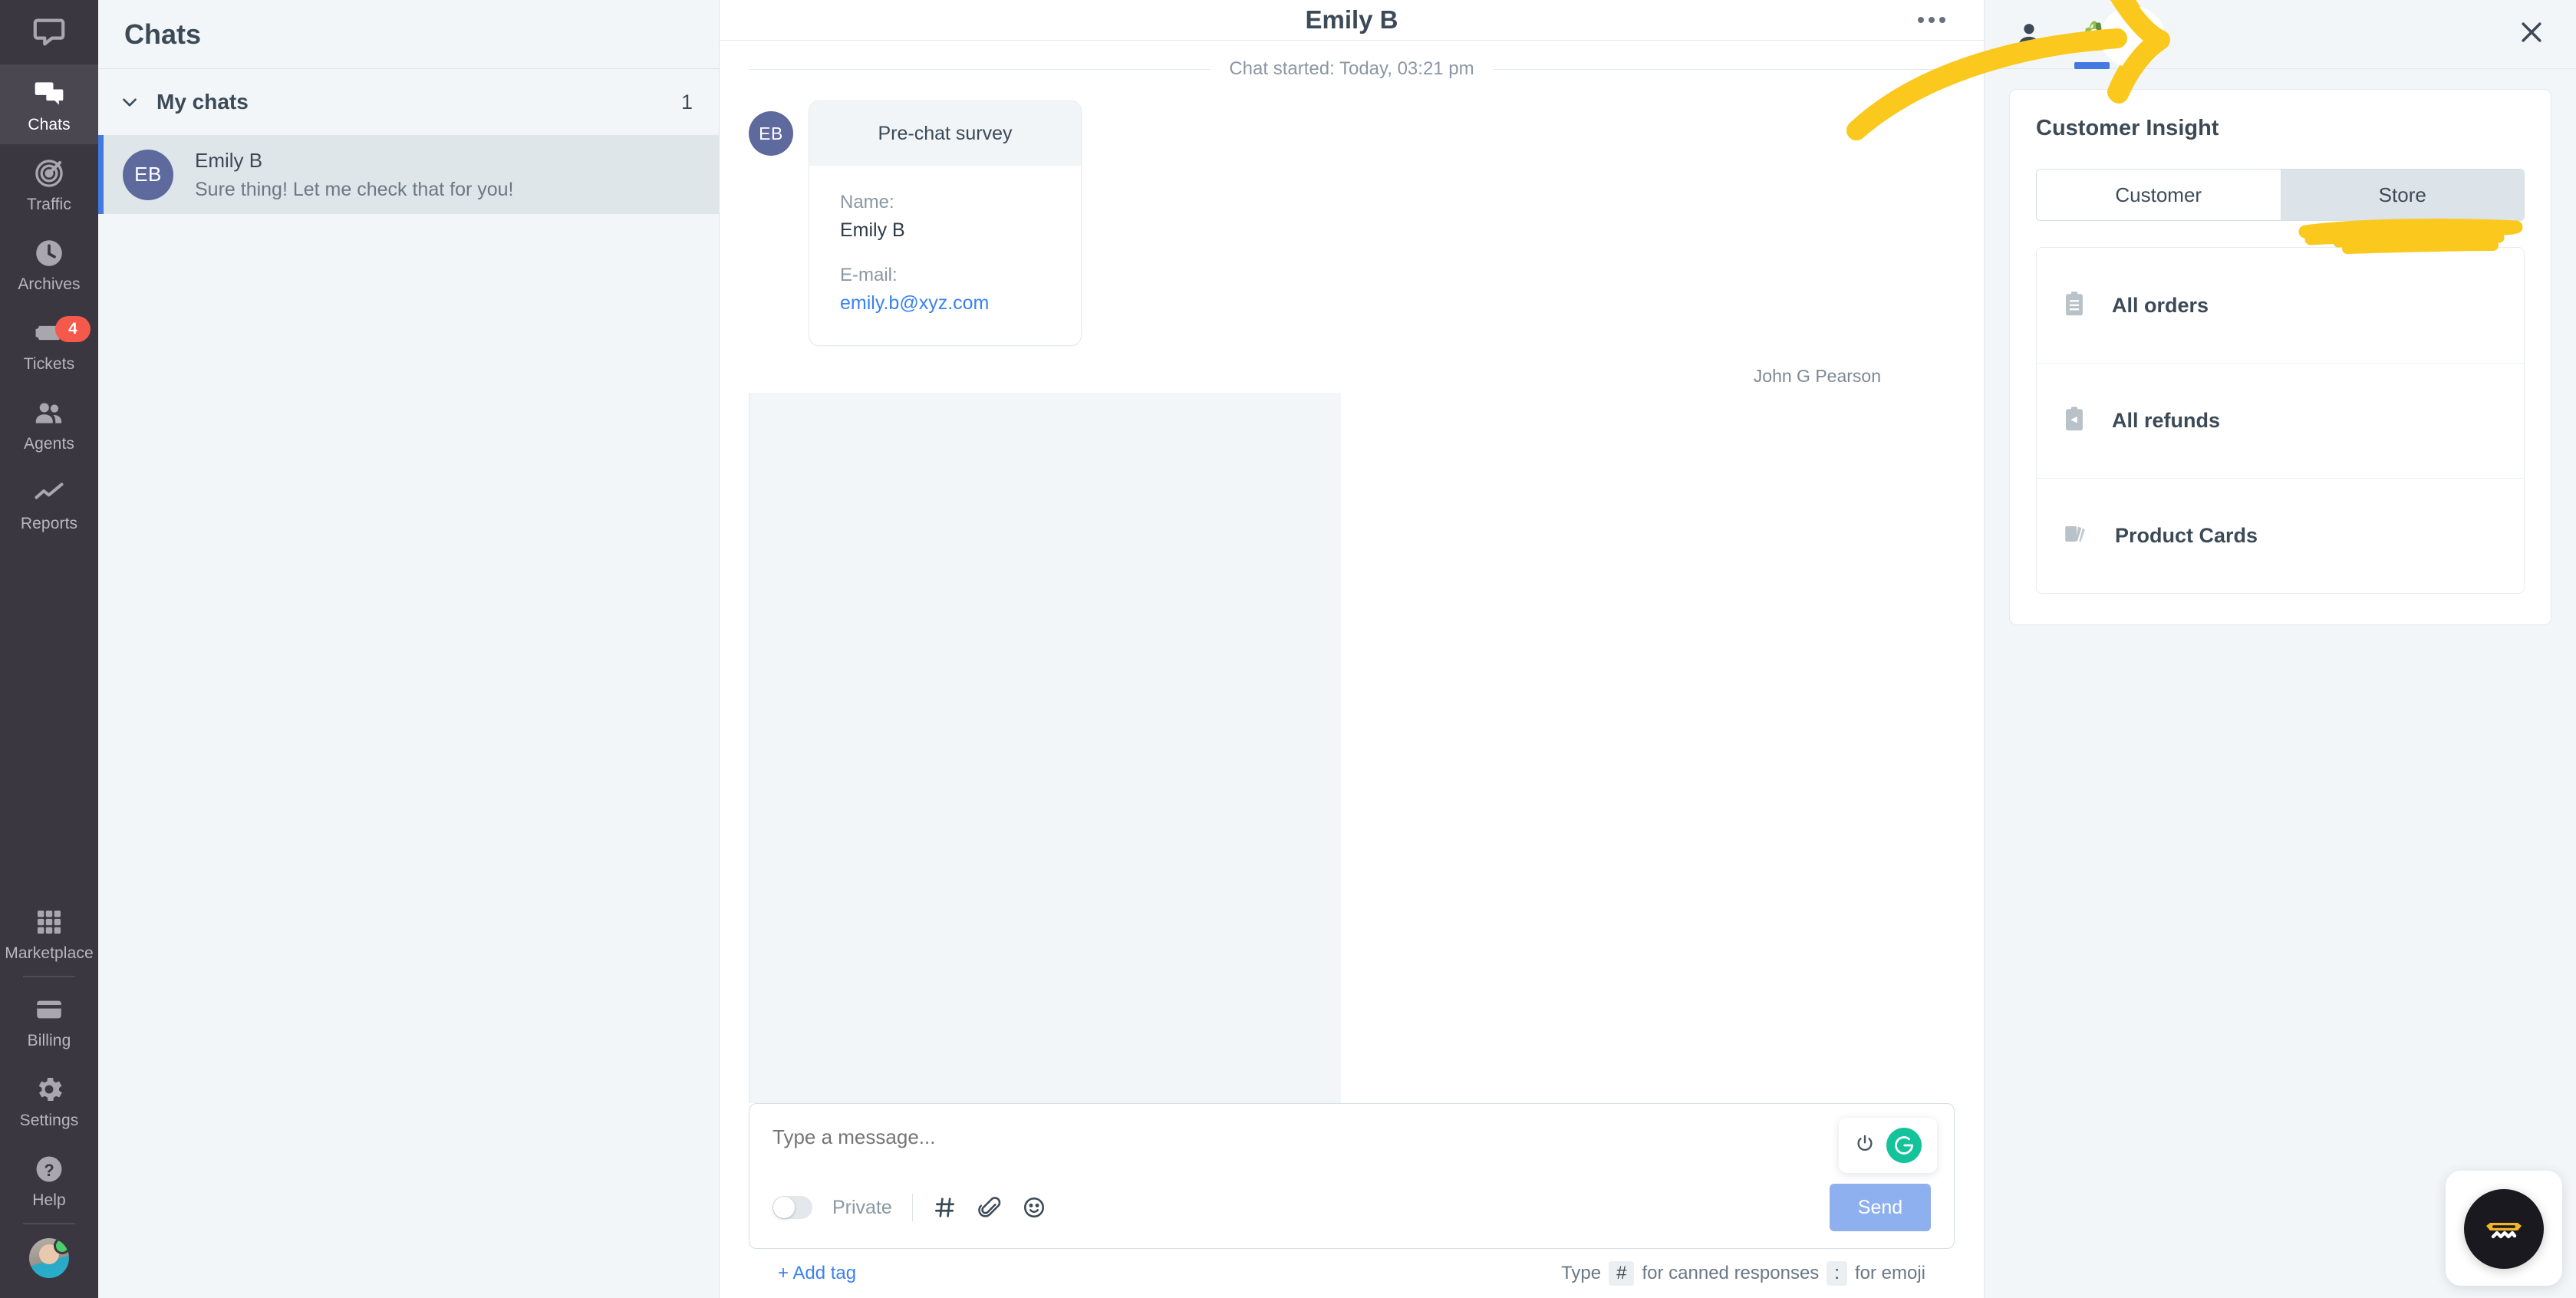 Image resolution: width=2576 pixels, height=1298 pixels. What do you see at coordinates (792, 1208) in the screenshot?
I see `private-toggle` at bounding box center [792, 1208].